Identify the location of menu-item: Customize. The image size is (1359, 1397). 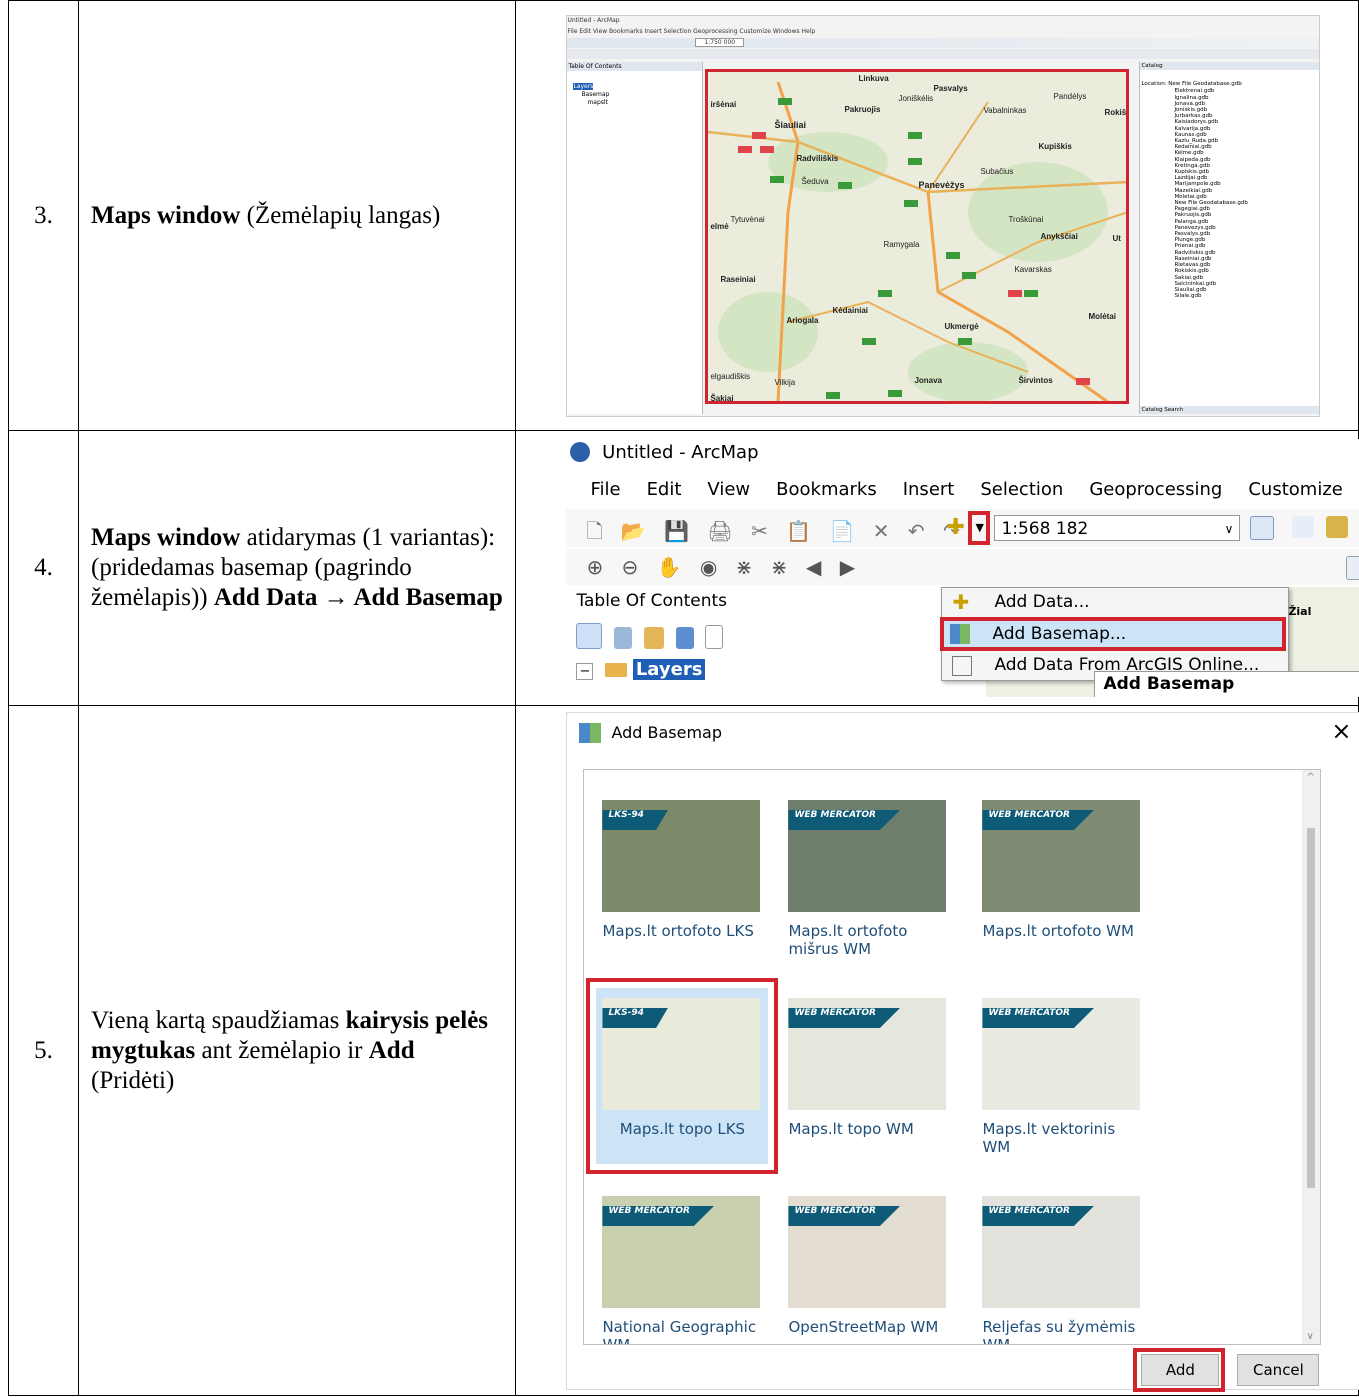
(1295, 489).